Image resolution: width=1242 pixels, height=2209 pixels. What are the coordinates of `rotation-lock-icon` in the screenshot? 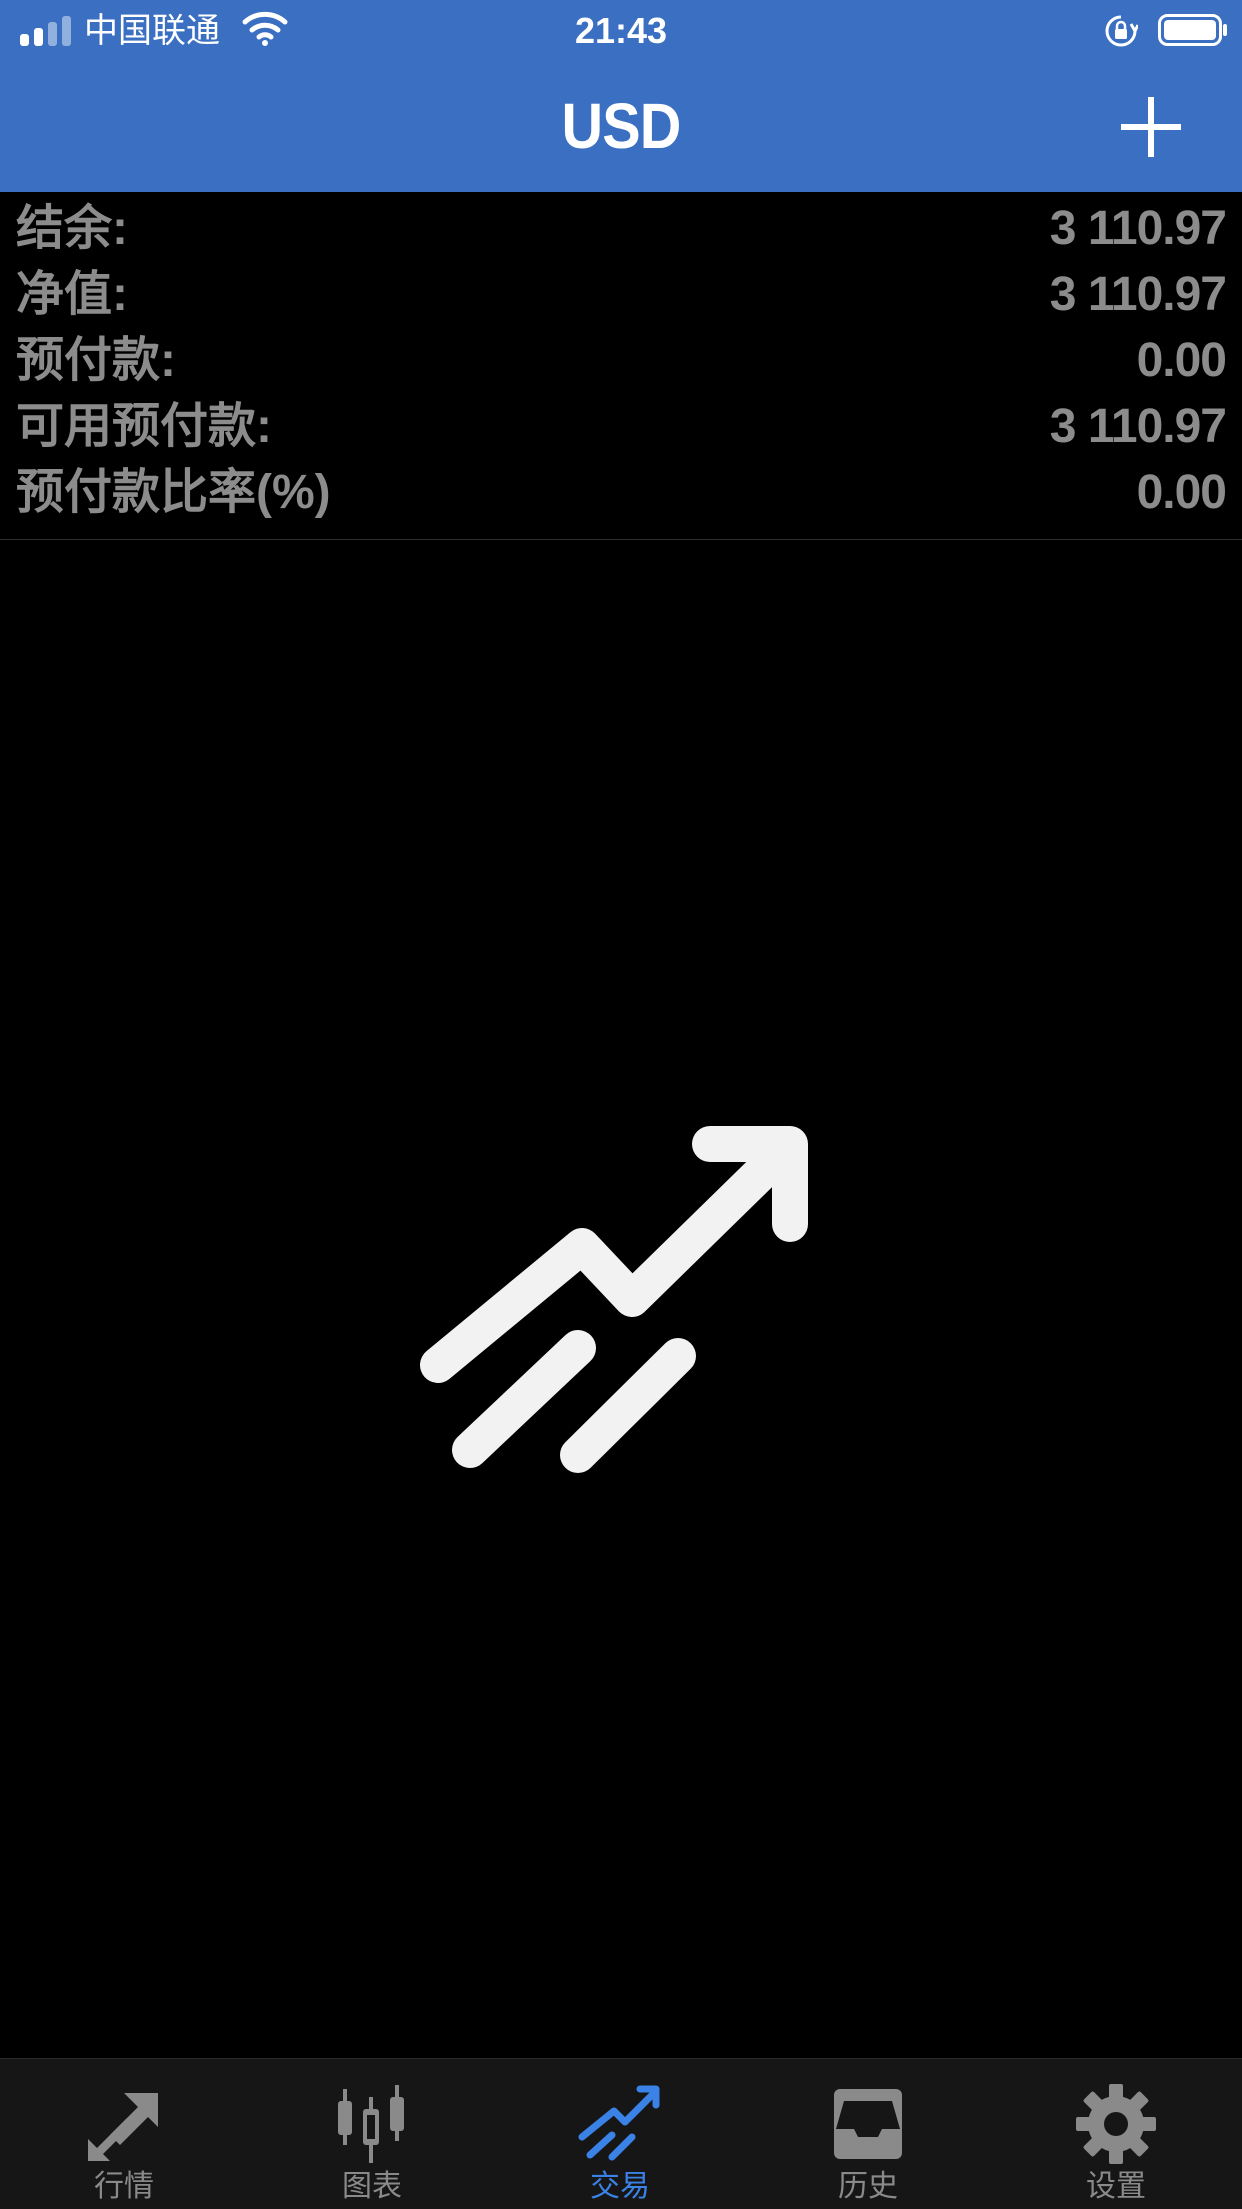 It's located at (1121, 31).